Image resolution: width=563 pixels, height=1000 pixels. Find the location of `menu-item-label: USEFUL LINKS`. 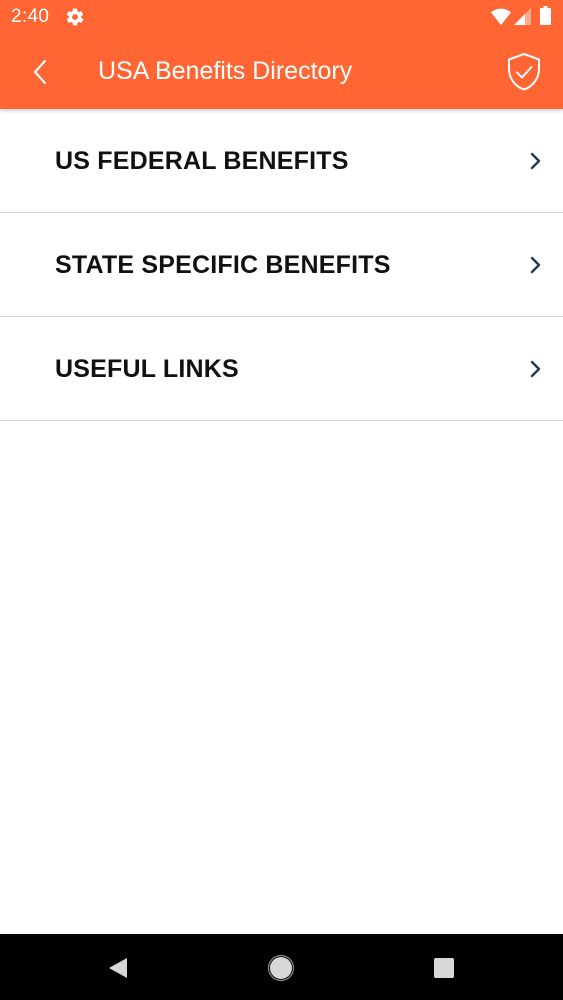

menu-item-label: USEFUL LINKS is located at coordinates (147, 369).